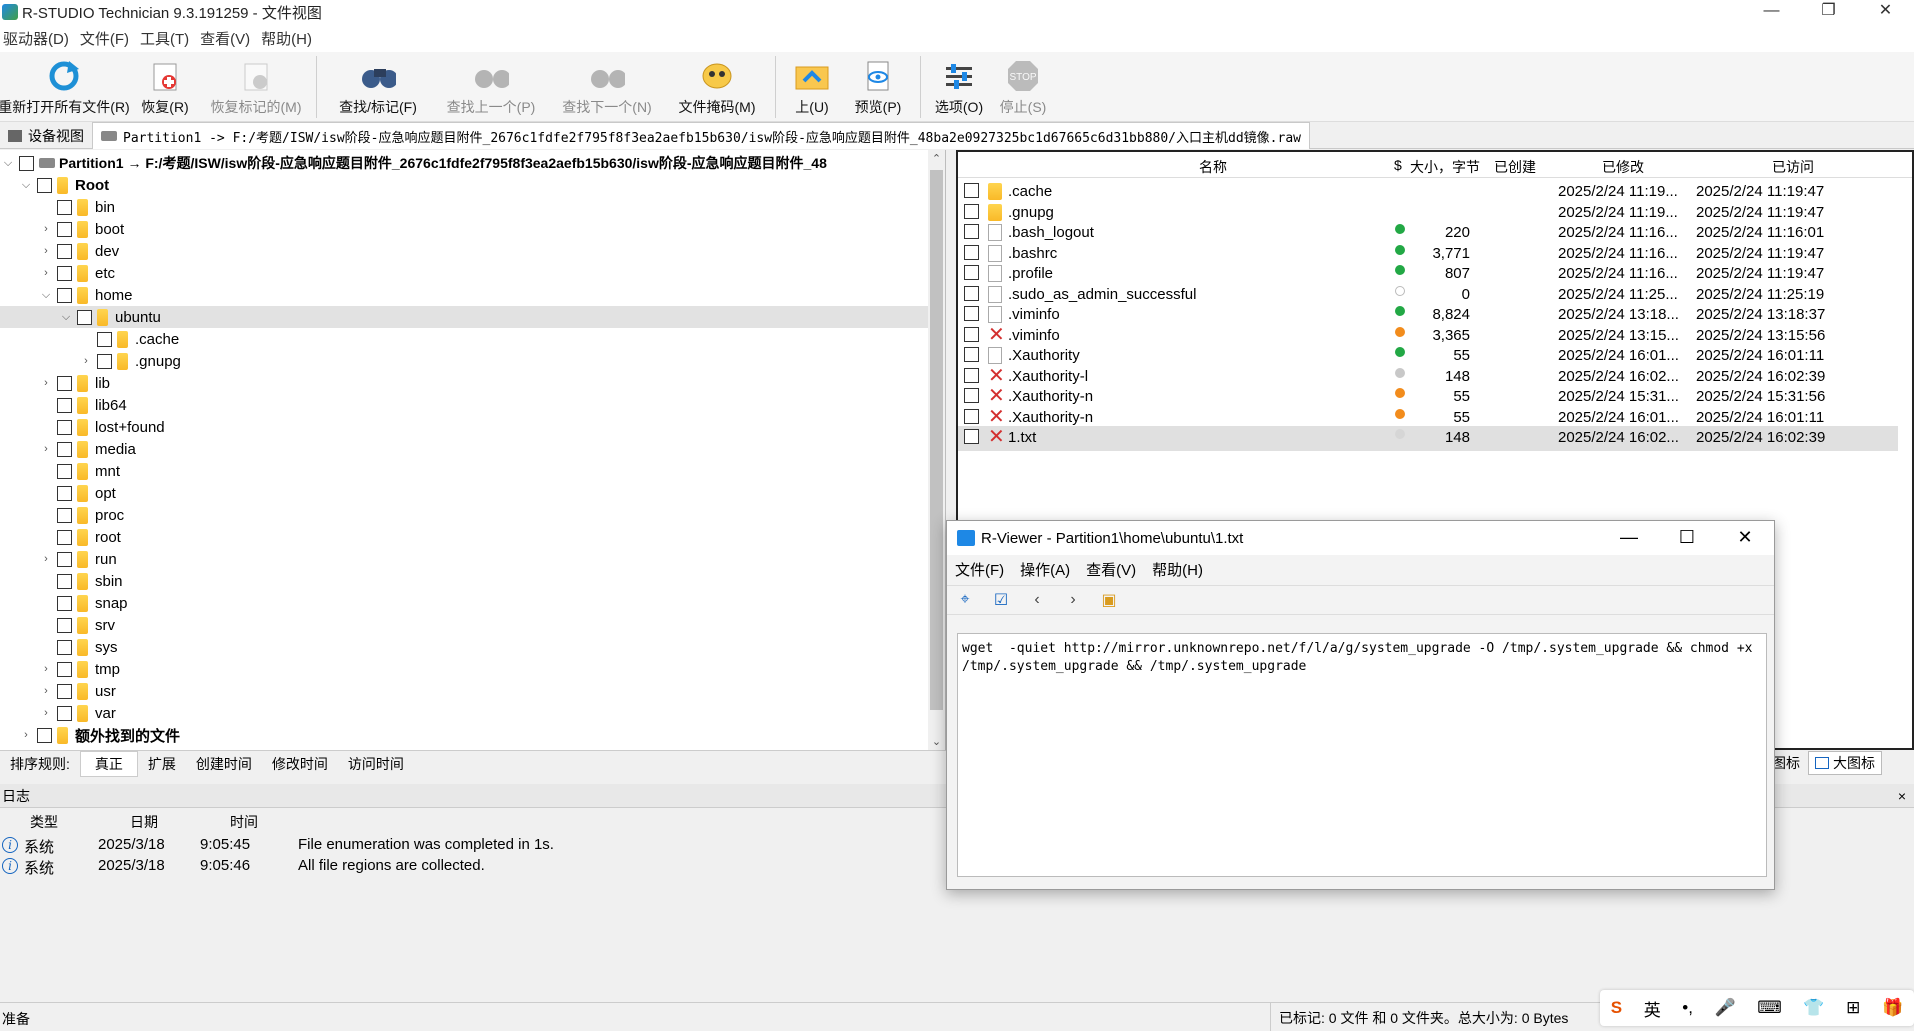  Describe the element at coordinates (464, 383) in the screenshot. I see `tree-item-lib: › lib` at that location.